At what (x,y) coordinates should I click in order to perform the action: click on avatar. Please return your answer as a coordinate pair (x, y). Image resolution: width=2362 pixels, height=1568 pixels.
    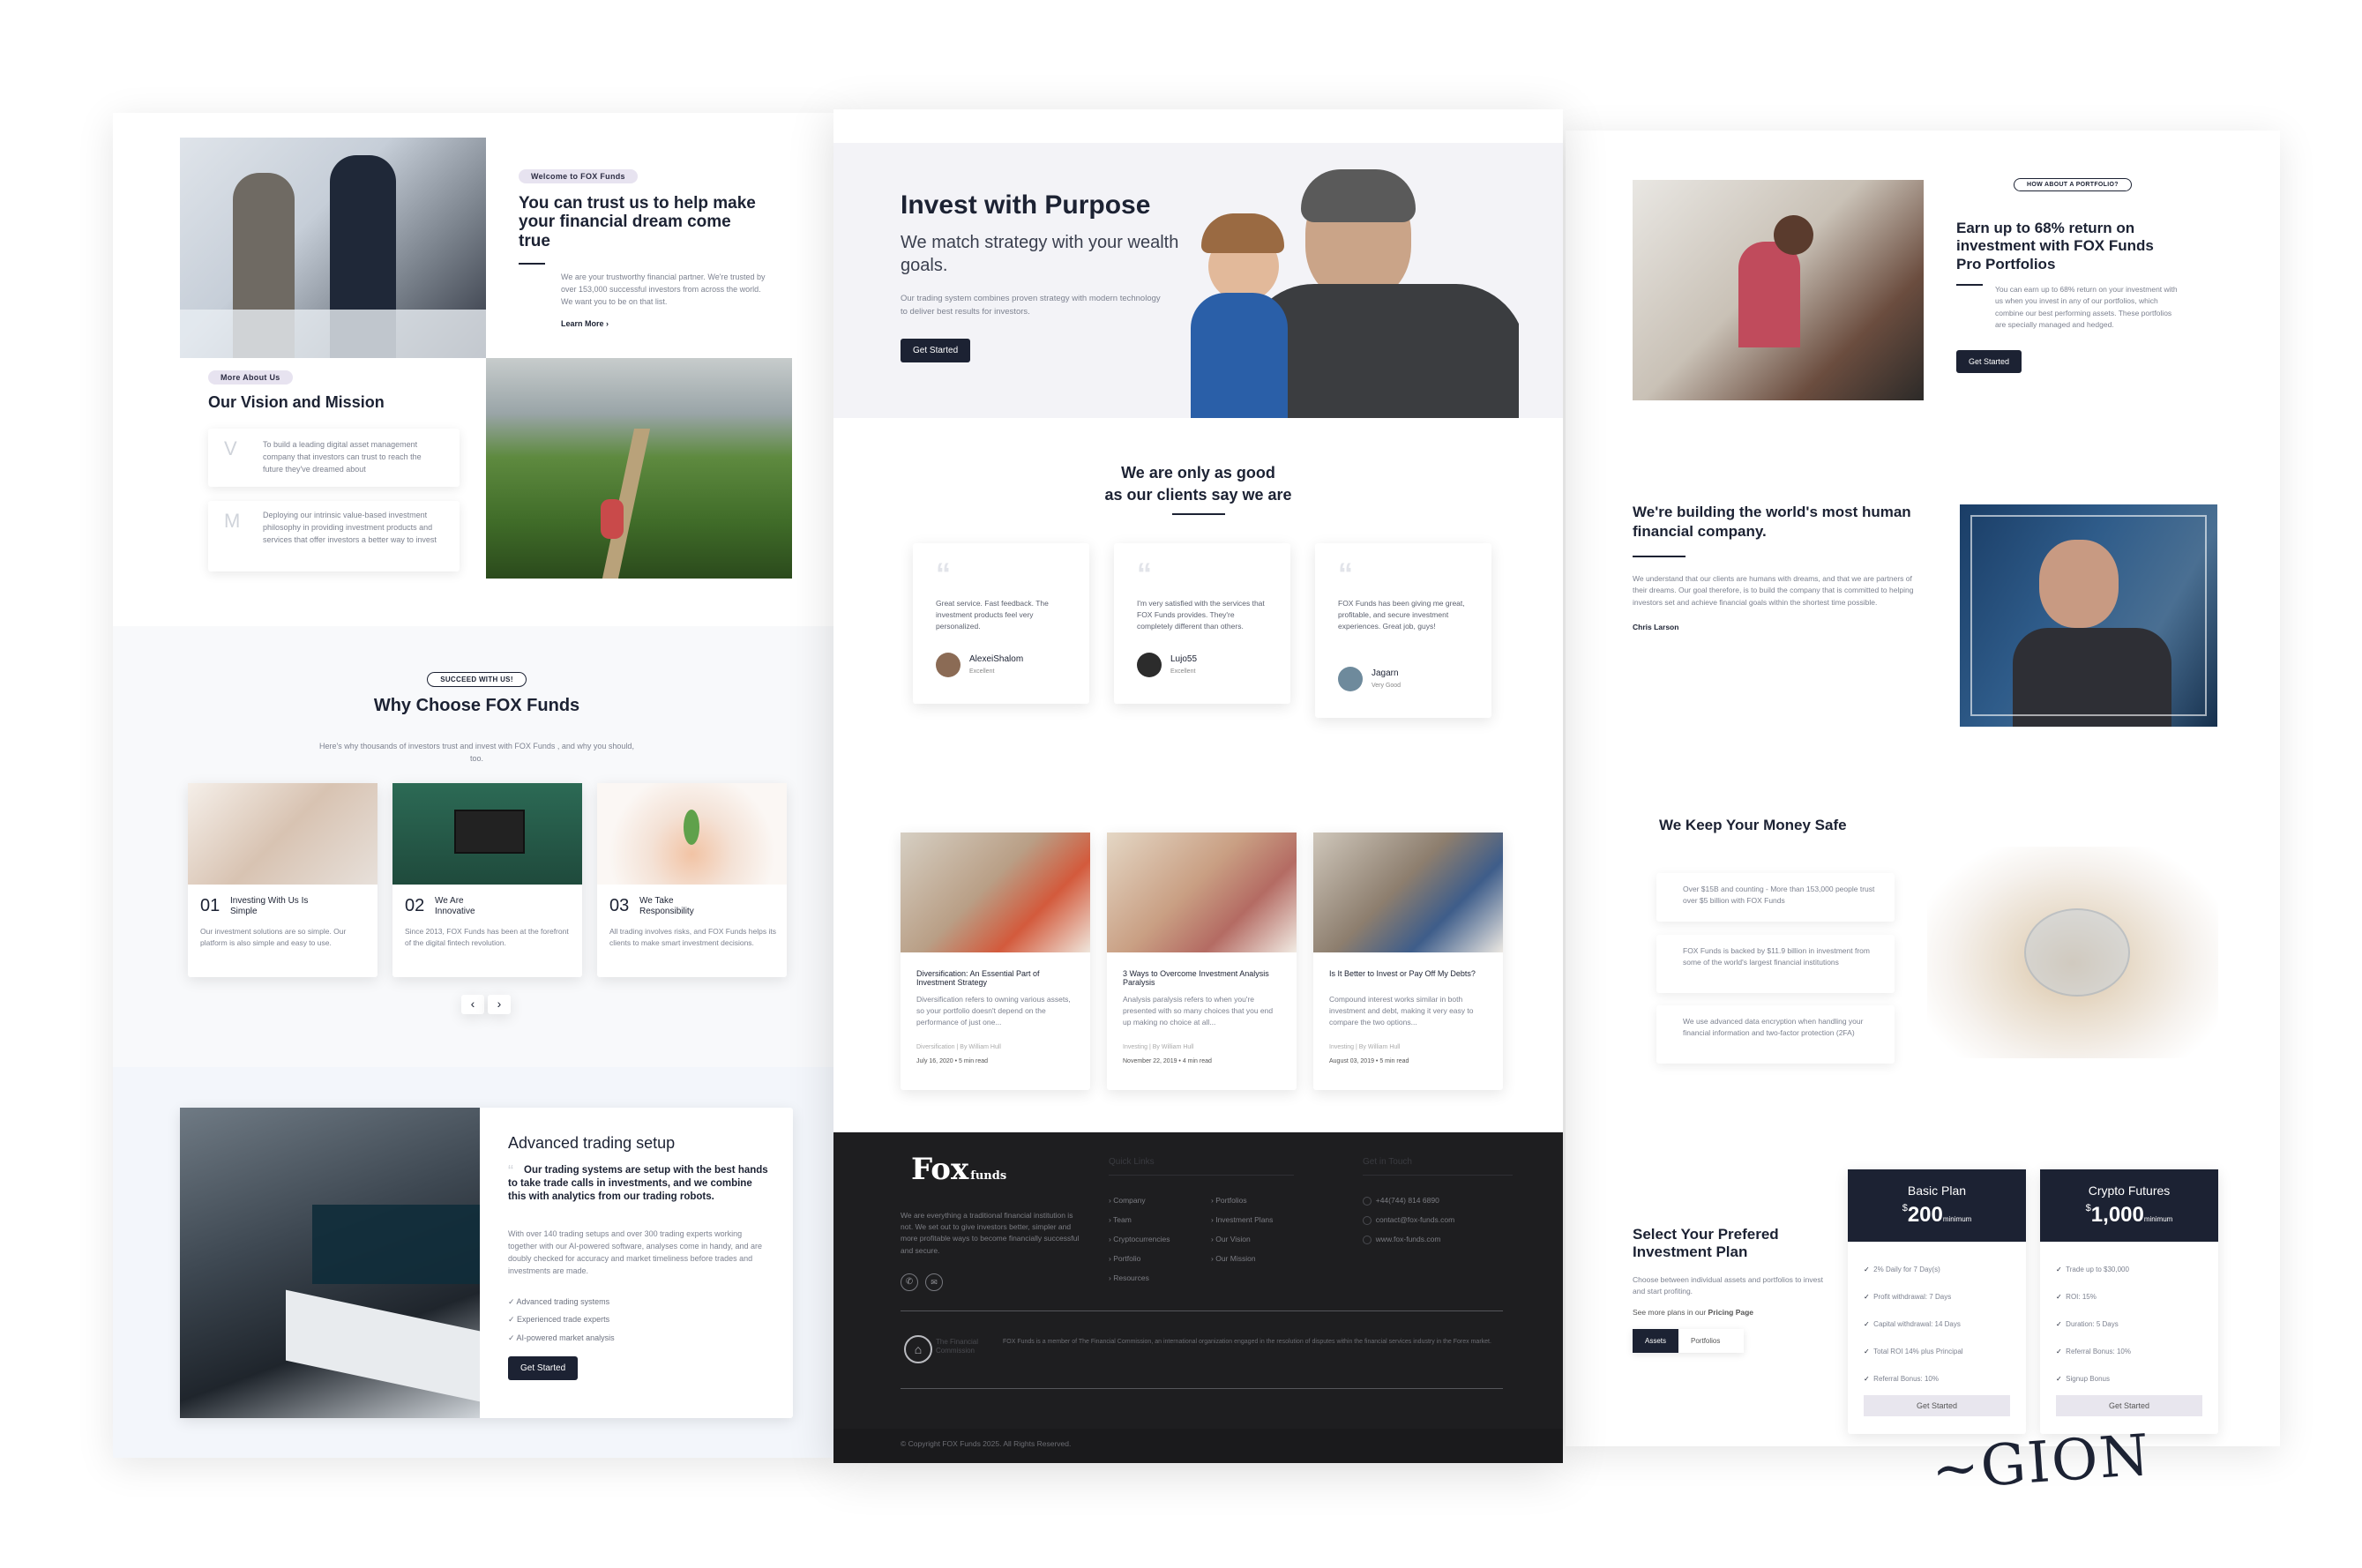
    Looking at the image, I should click on (948, 665).